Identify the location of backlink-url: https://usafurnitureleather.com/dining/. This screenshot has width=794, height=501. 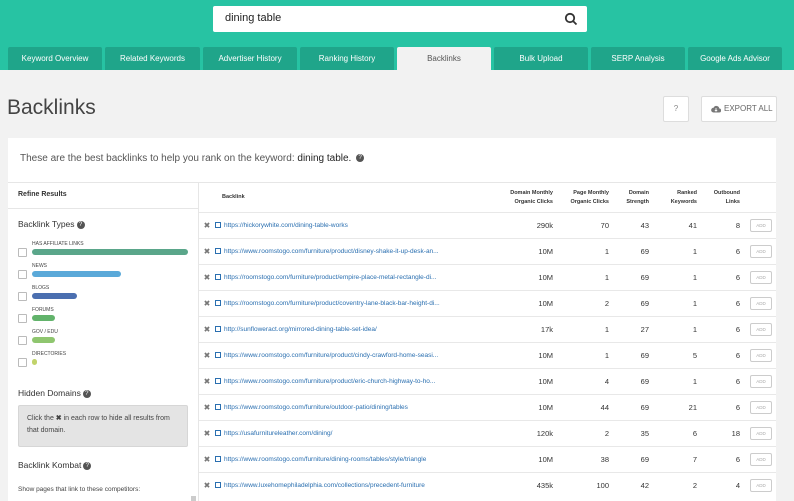
(354, 433).